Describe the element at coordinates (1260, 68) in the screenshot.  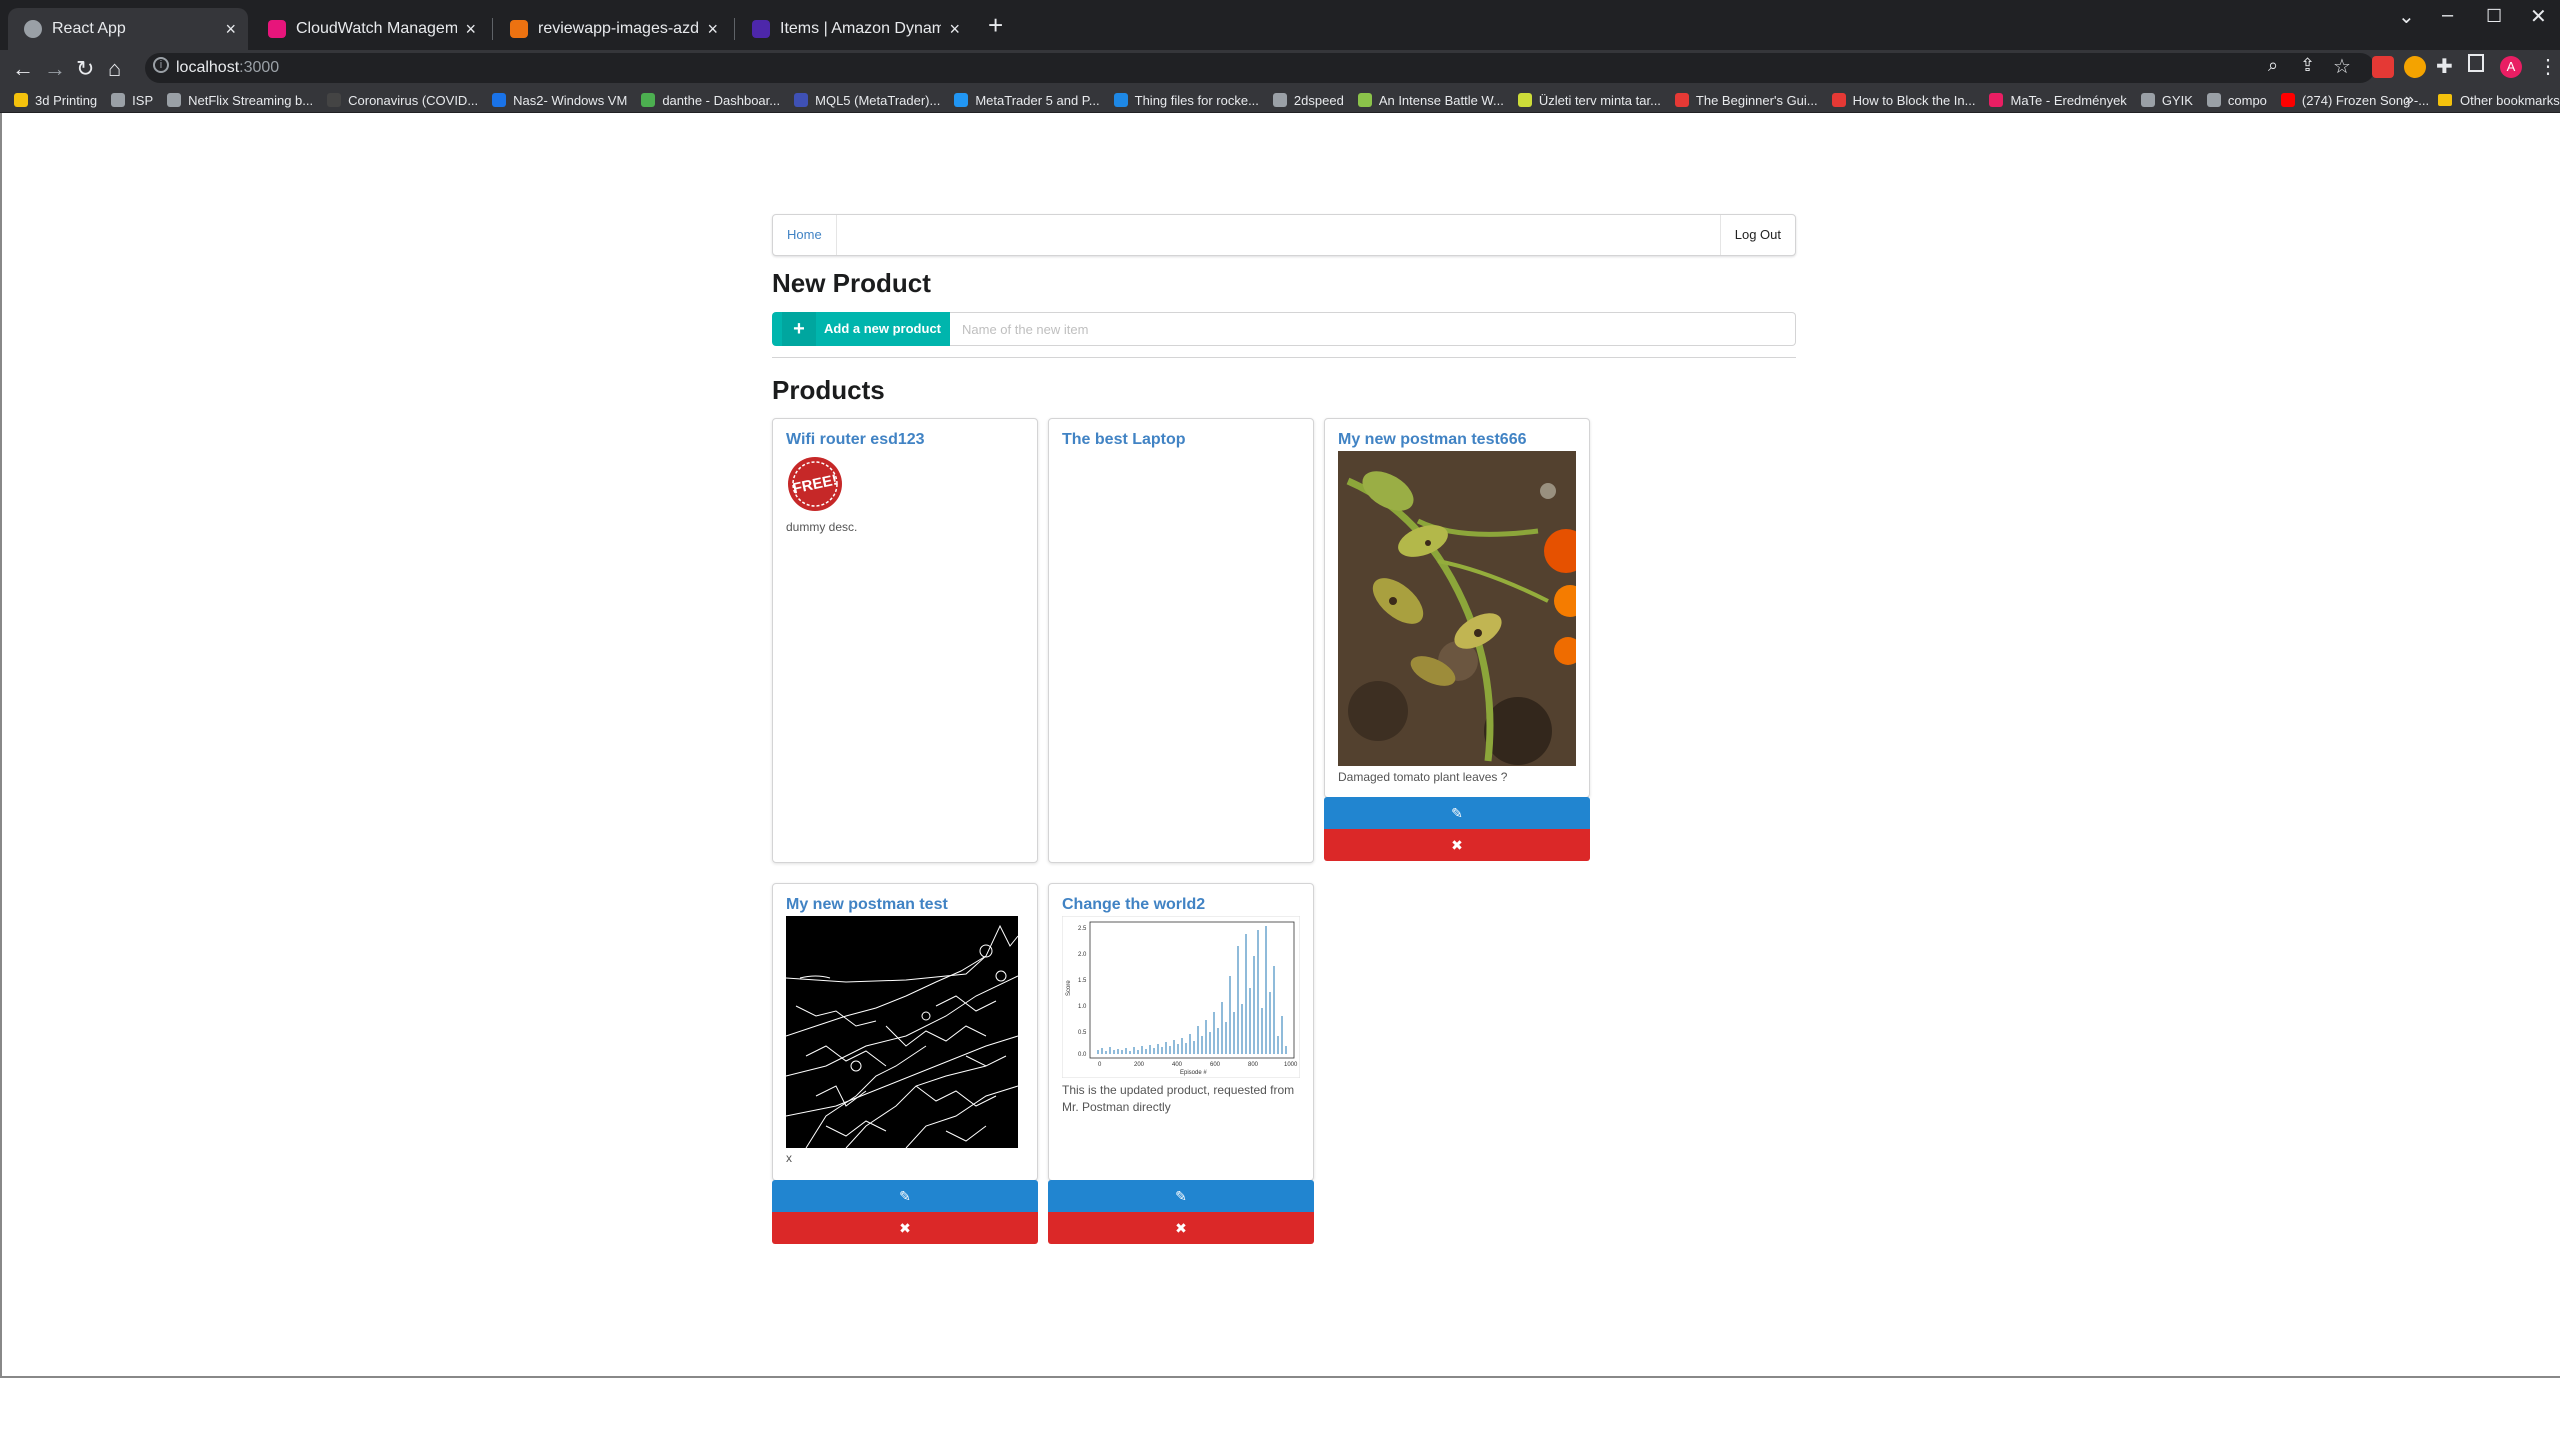
I see `address-bar` at that location.